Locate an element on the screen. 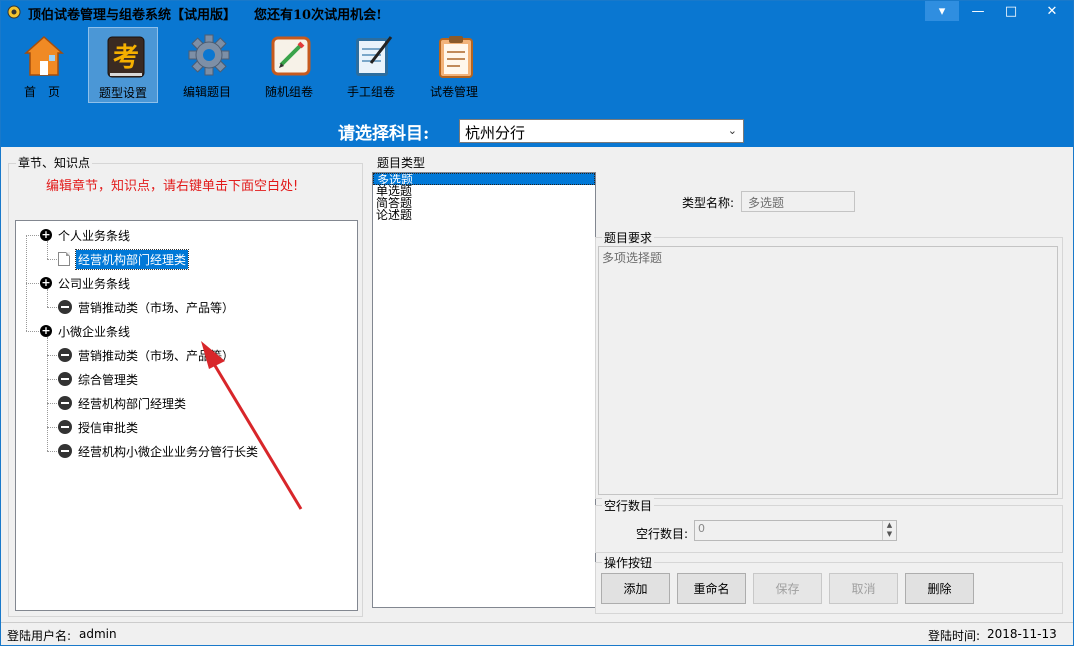 Image resolution: width=1074 pixels, height=646 pixels. svg-text: 考 is located at coordinates (126, 58).